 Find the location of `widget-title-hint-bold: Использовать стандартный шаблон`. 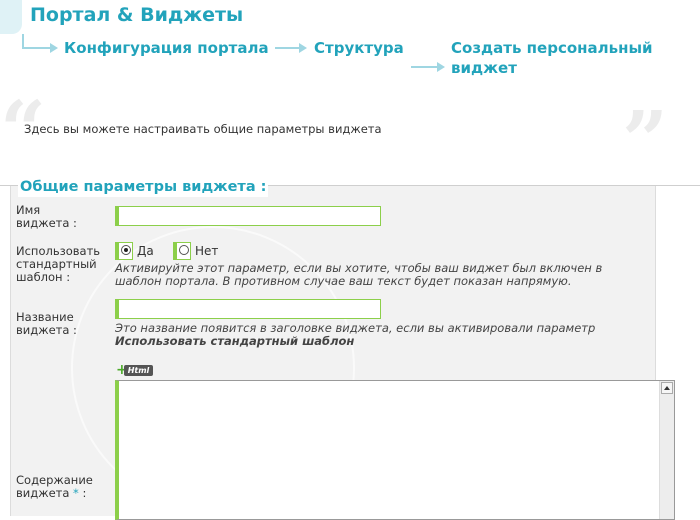

widget-title-hint-bold: Использовать стандартный шаблон is located at coordinates (235, 341).